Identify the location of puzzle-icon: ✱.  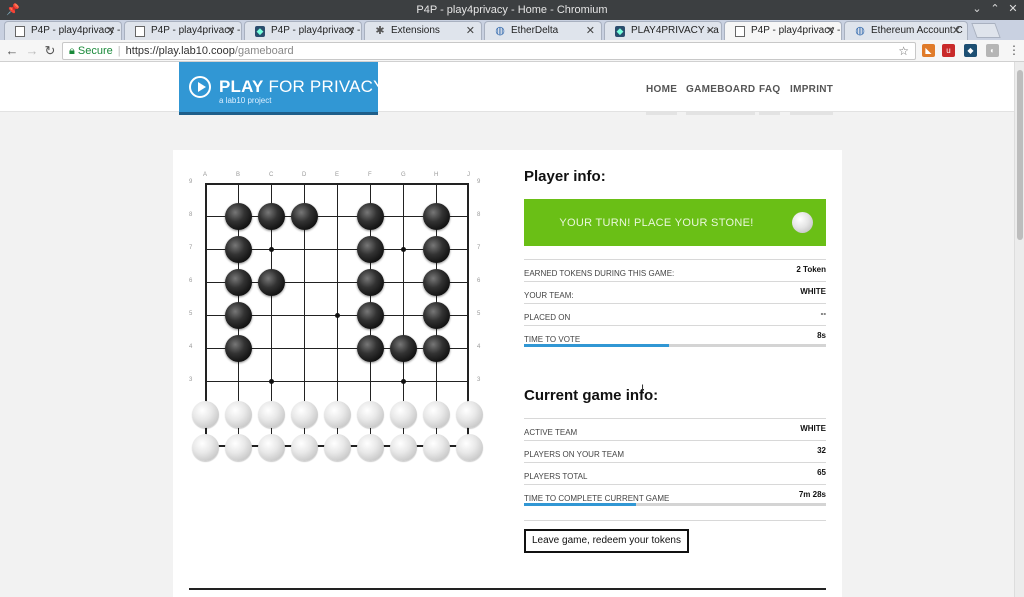
(380, 31).